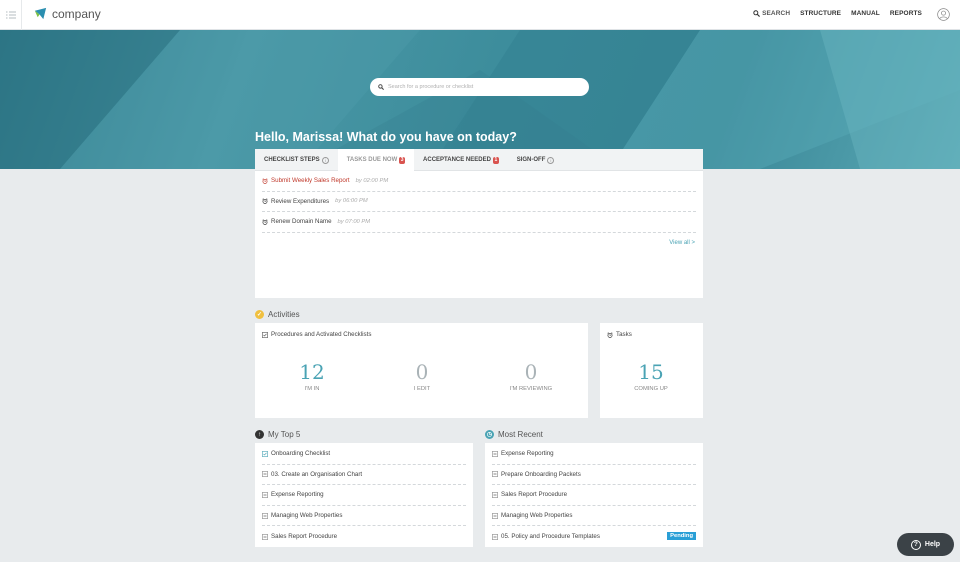 The width and height of the screenshot is (960, 562). I want to click on most-recent-heading: ◷ Most Recent, so click(514, 434).